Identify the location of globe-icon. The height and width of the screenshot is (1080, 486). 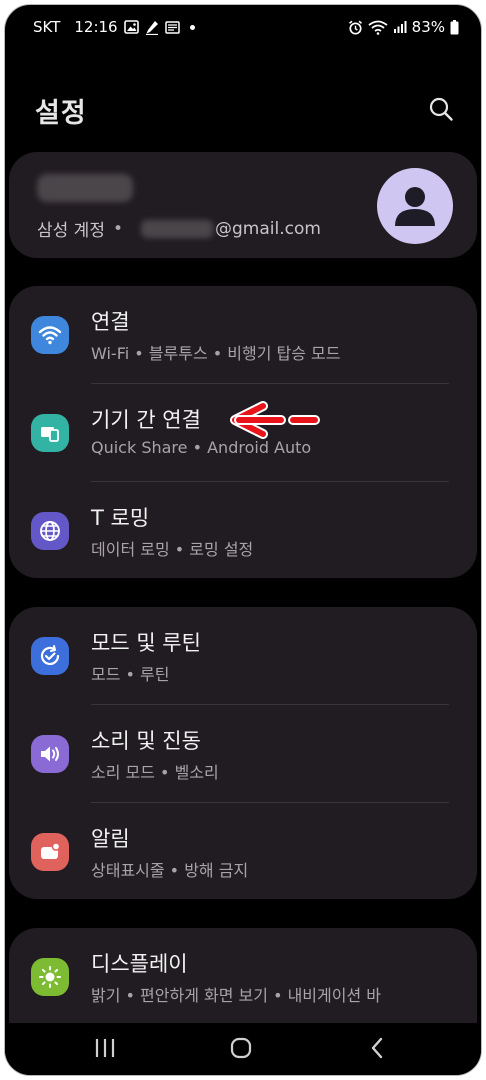
(50, 531).